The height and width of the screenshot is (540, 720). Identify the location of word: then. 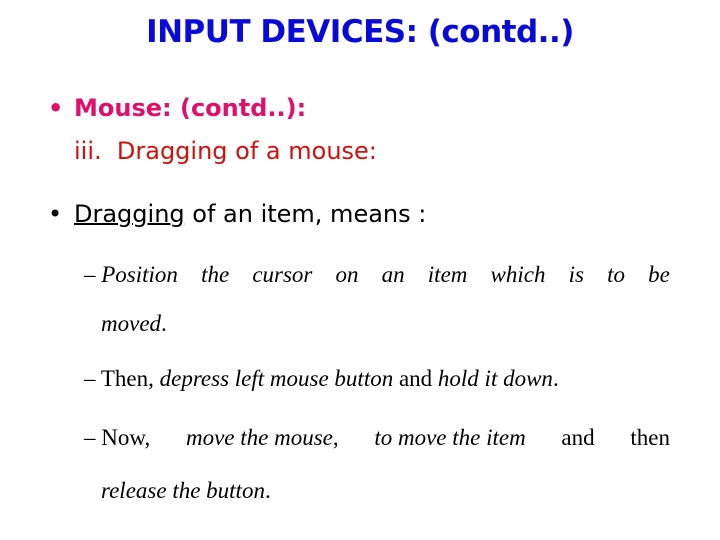
(650, 437).